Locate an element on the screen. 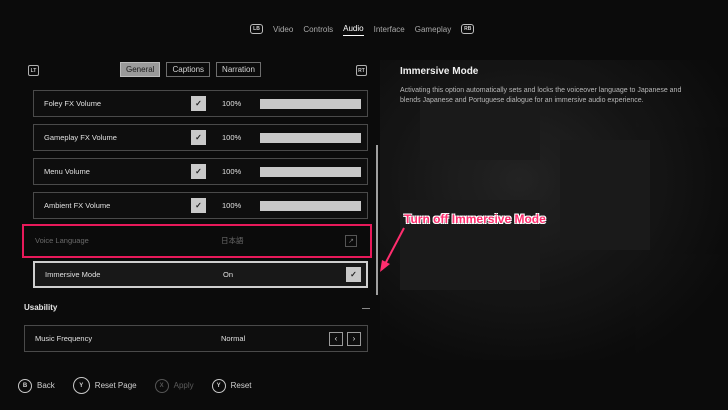  subtab-captions: Captions is located at coordinates (188, 69).